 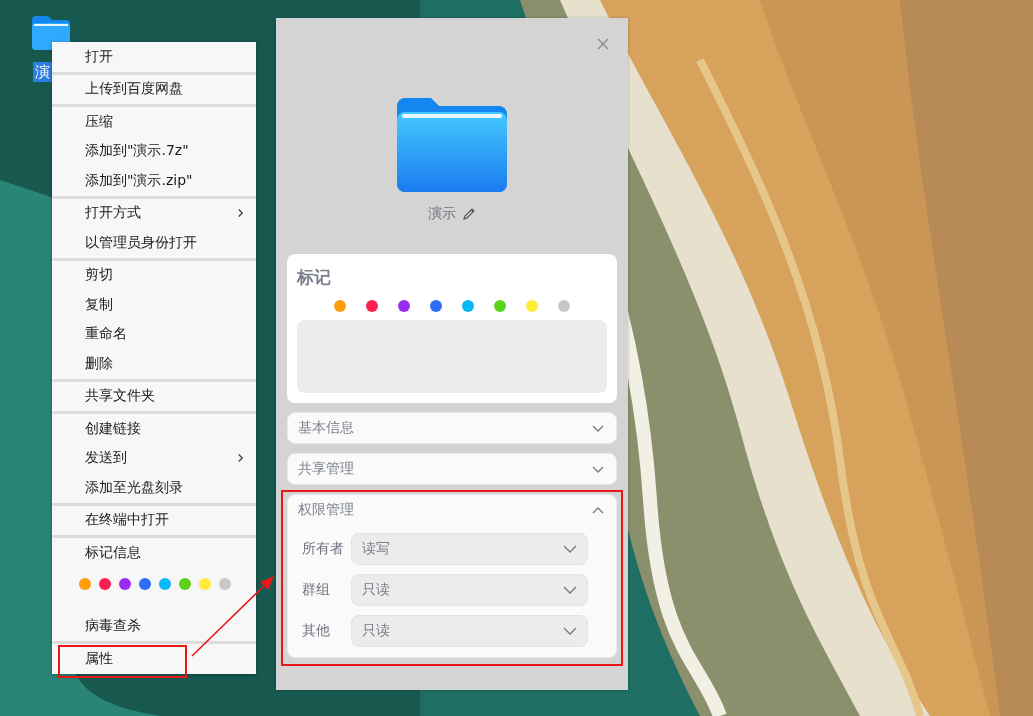 What do you see at coordinates (323, 549) in the screenshot?
I see `field-label: 所有者` at bounding box center [323, 549].